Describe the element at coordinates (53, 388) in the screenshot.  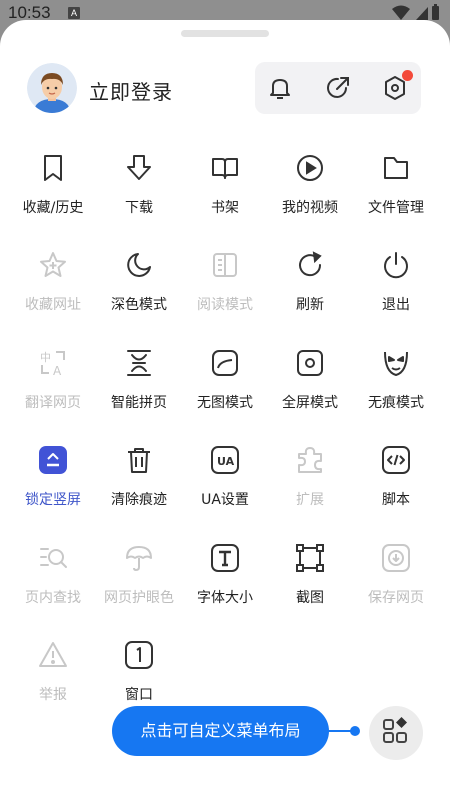
I see `menu-item-translate: 中A 翻译网页` at that location.